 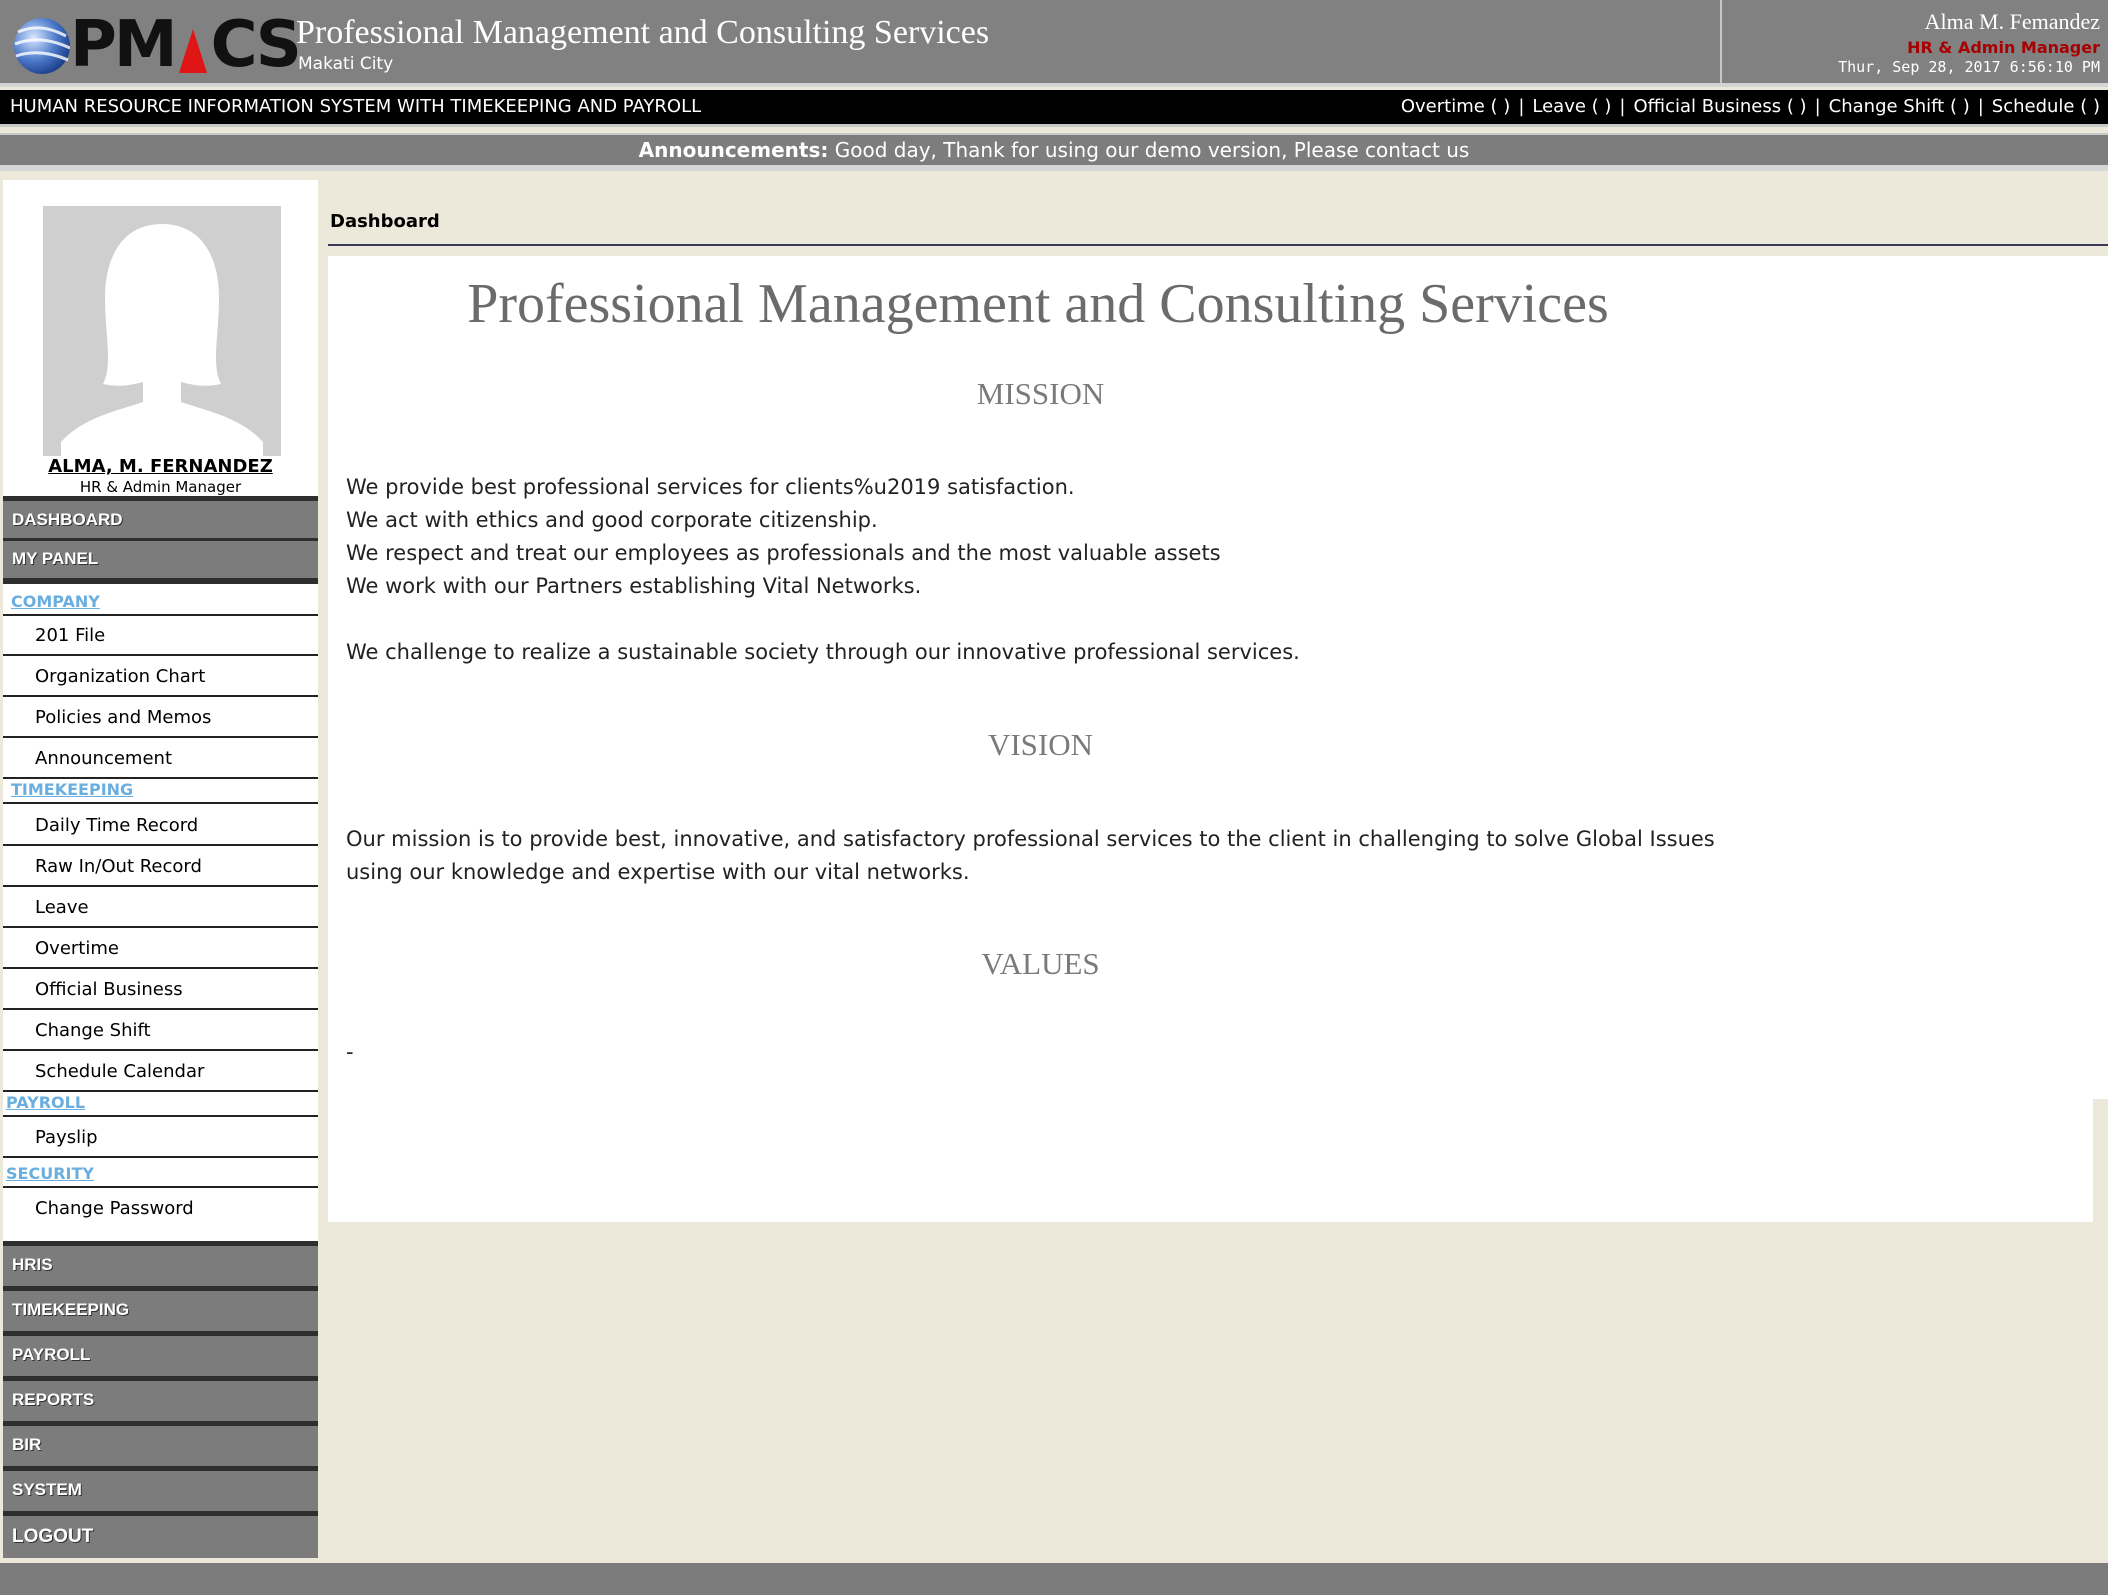 I want to click on pmcs-logo: PM CS, so click(x=156, y=45).